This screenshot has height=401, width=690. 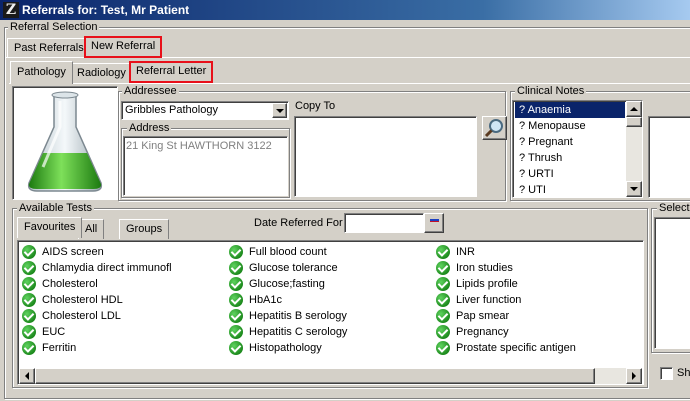 I want to click on subtab-page-border, so click(x=349, y=83).